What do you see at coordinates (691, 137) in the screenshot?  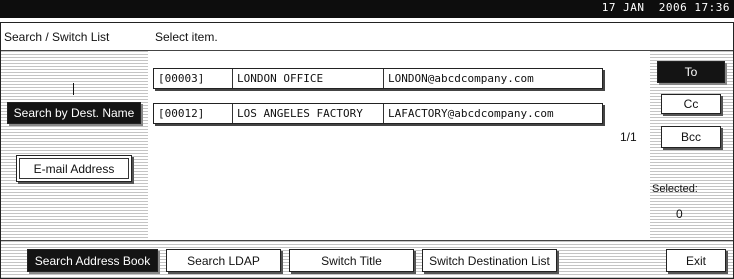 I see `bcc-button: Bcc` at bounding box center [691, 137].